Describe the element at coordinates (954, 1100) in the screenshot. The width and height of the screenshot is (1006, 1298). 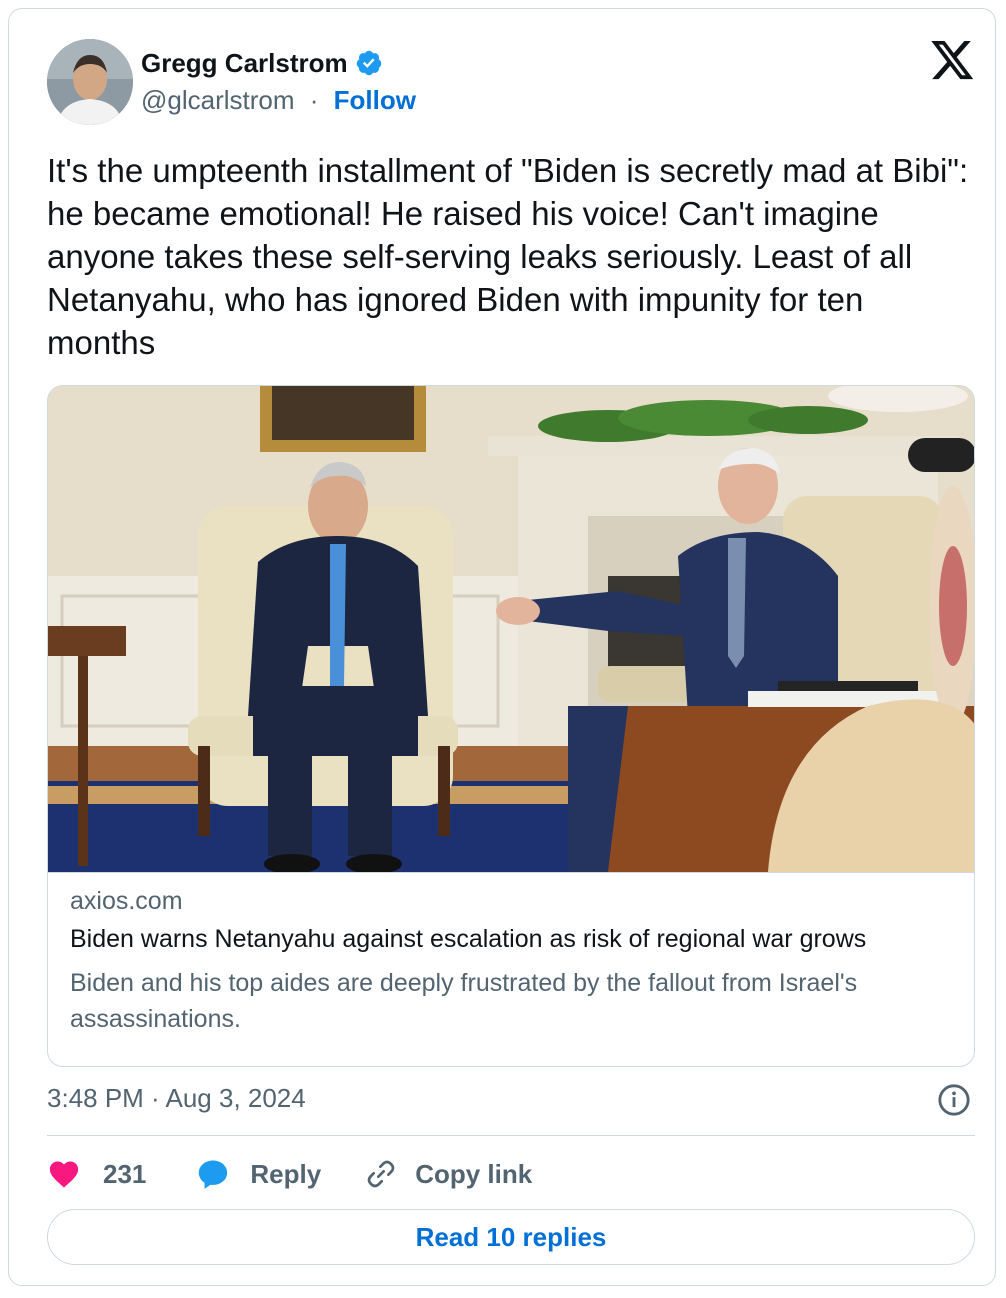
I see `info-icon` at that location.